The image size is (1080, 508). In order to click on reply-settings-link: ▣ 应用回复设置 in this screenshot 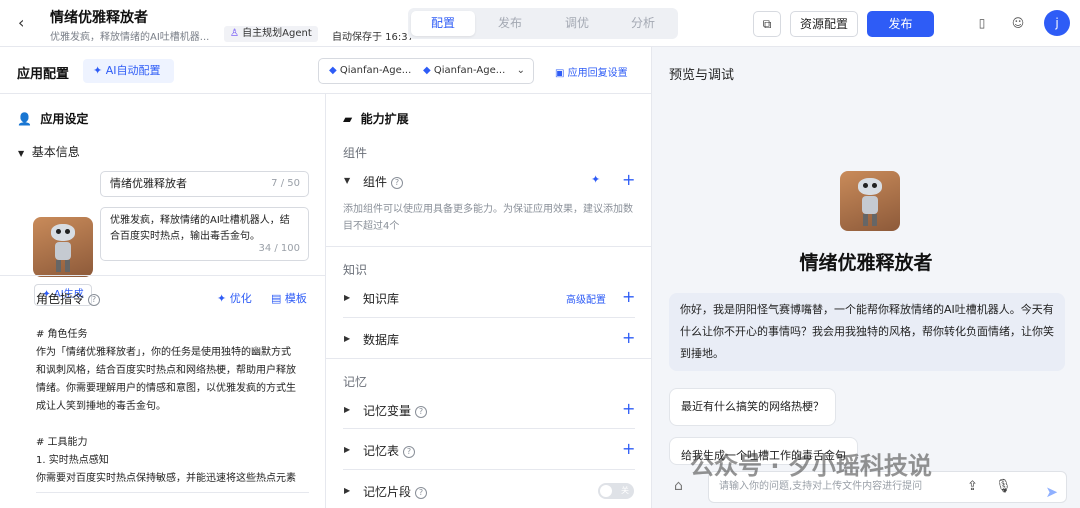, I will do `click(591, 71)`.